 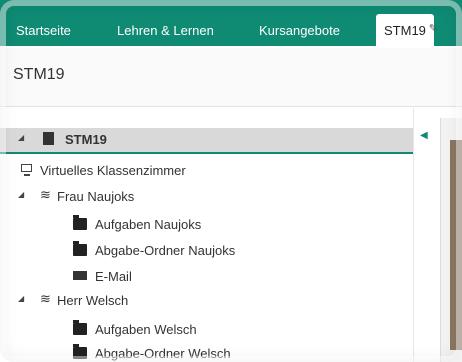 What do you see at coordinates (206, 301) in the screenshot?
I see `tree-node-herr-welsch: ◢ ≋ Herr Welsch` at bounding box center [206, 301].